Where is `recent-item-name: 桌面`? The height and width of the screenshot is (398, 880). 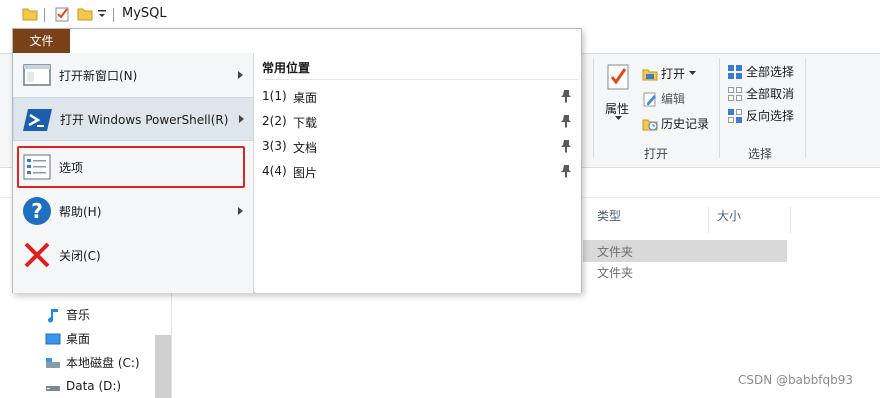
recent-item-name: 桌面 is located at coordinates (305, 98).